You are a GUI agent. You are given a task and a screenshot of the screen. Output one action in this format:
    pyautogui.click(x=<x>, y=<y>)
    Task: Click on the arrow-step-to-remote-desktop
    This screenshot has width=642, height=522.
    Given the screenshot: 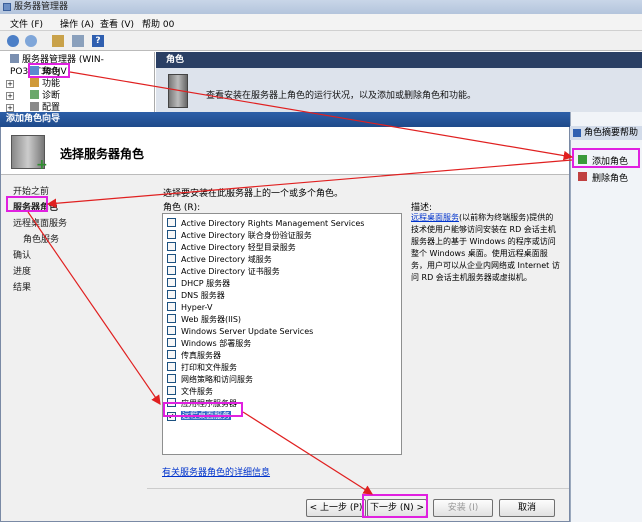 What is the action you would take?
    pyautogui.click(x=94, y=308)
    